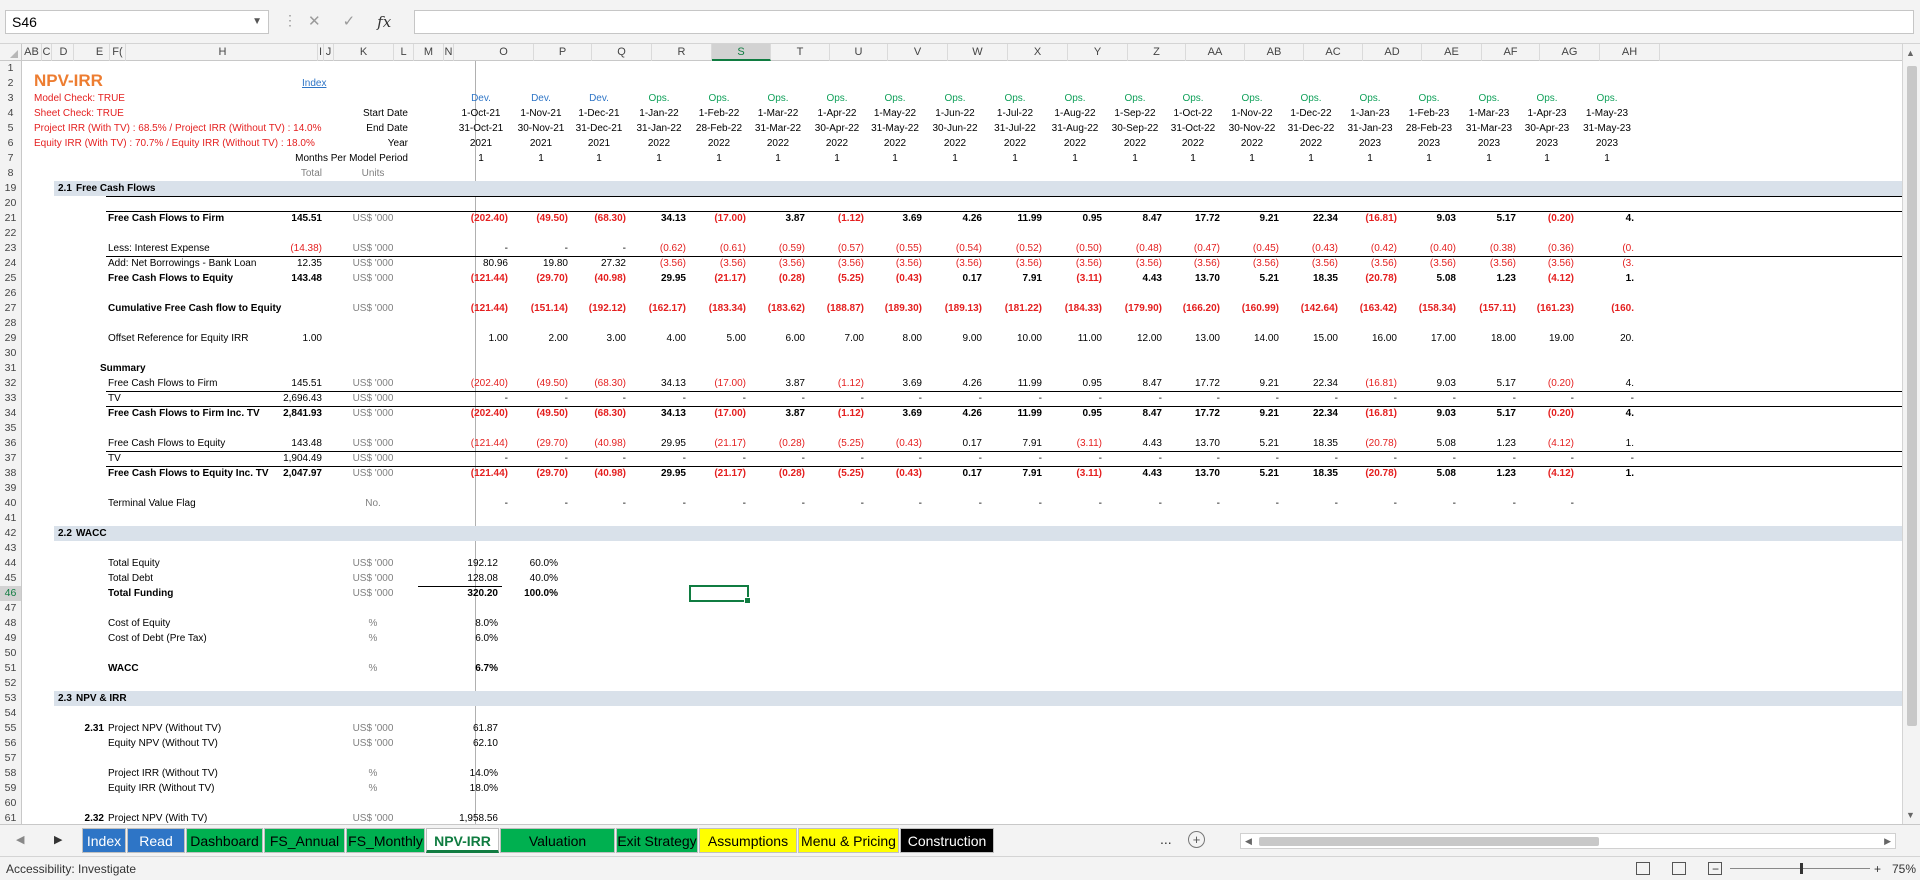 This screenshot has height=881, width=1920. Describe the element at coordinates (329, 52) in the screenshot. I see `column-header: J` at that location.